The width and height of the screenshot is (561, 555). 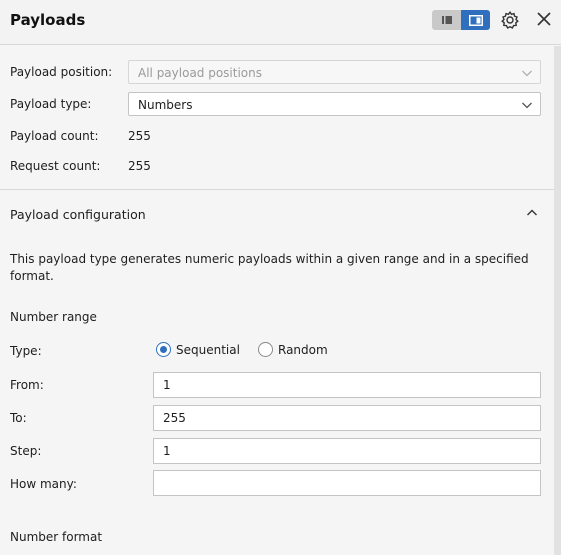 What do you see at coordinates (277, 189) in the screenshot?
I see `section-divider` at bounding box center [277, 189].